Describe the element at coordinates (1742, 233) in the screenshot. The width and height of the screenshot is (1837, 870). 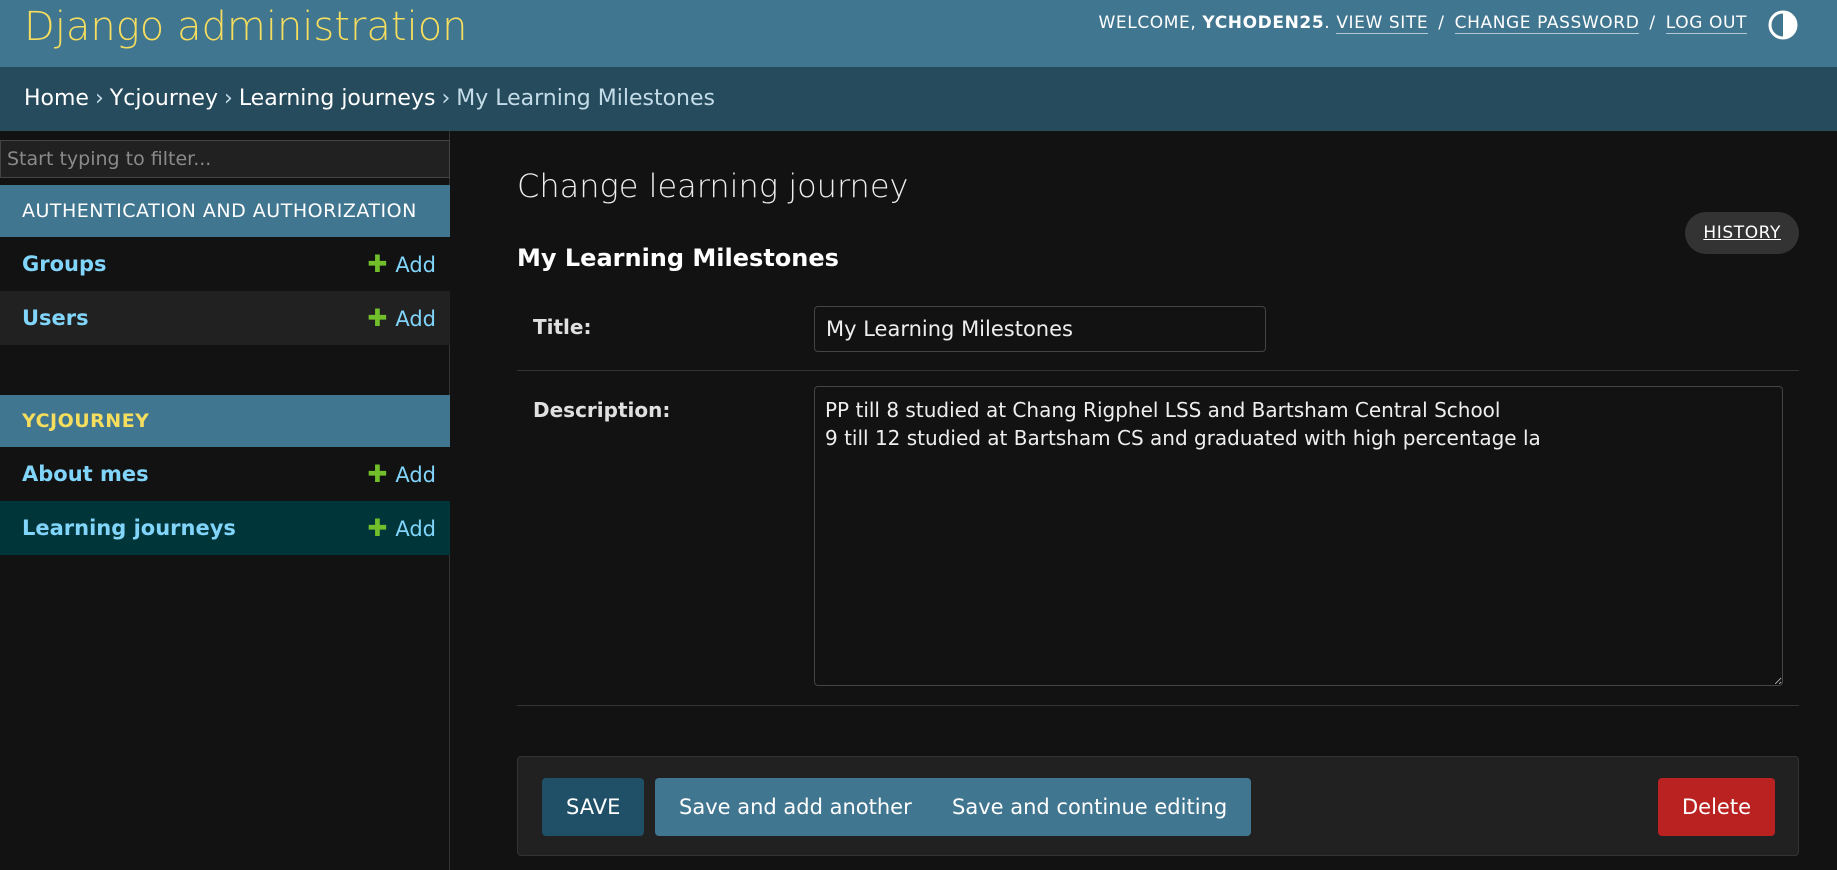
I see `history-button: HISTORY` at that location.